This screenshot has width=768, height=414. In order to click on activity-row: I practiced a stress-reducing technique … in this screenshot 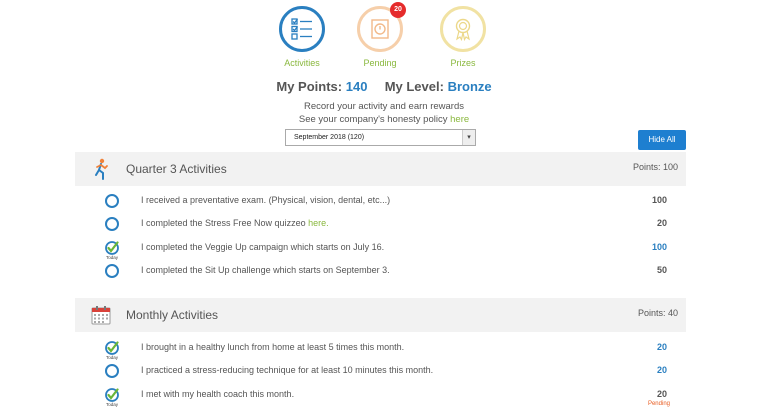, I will do `click(390, 372)`.